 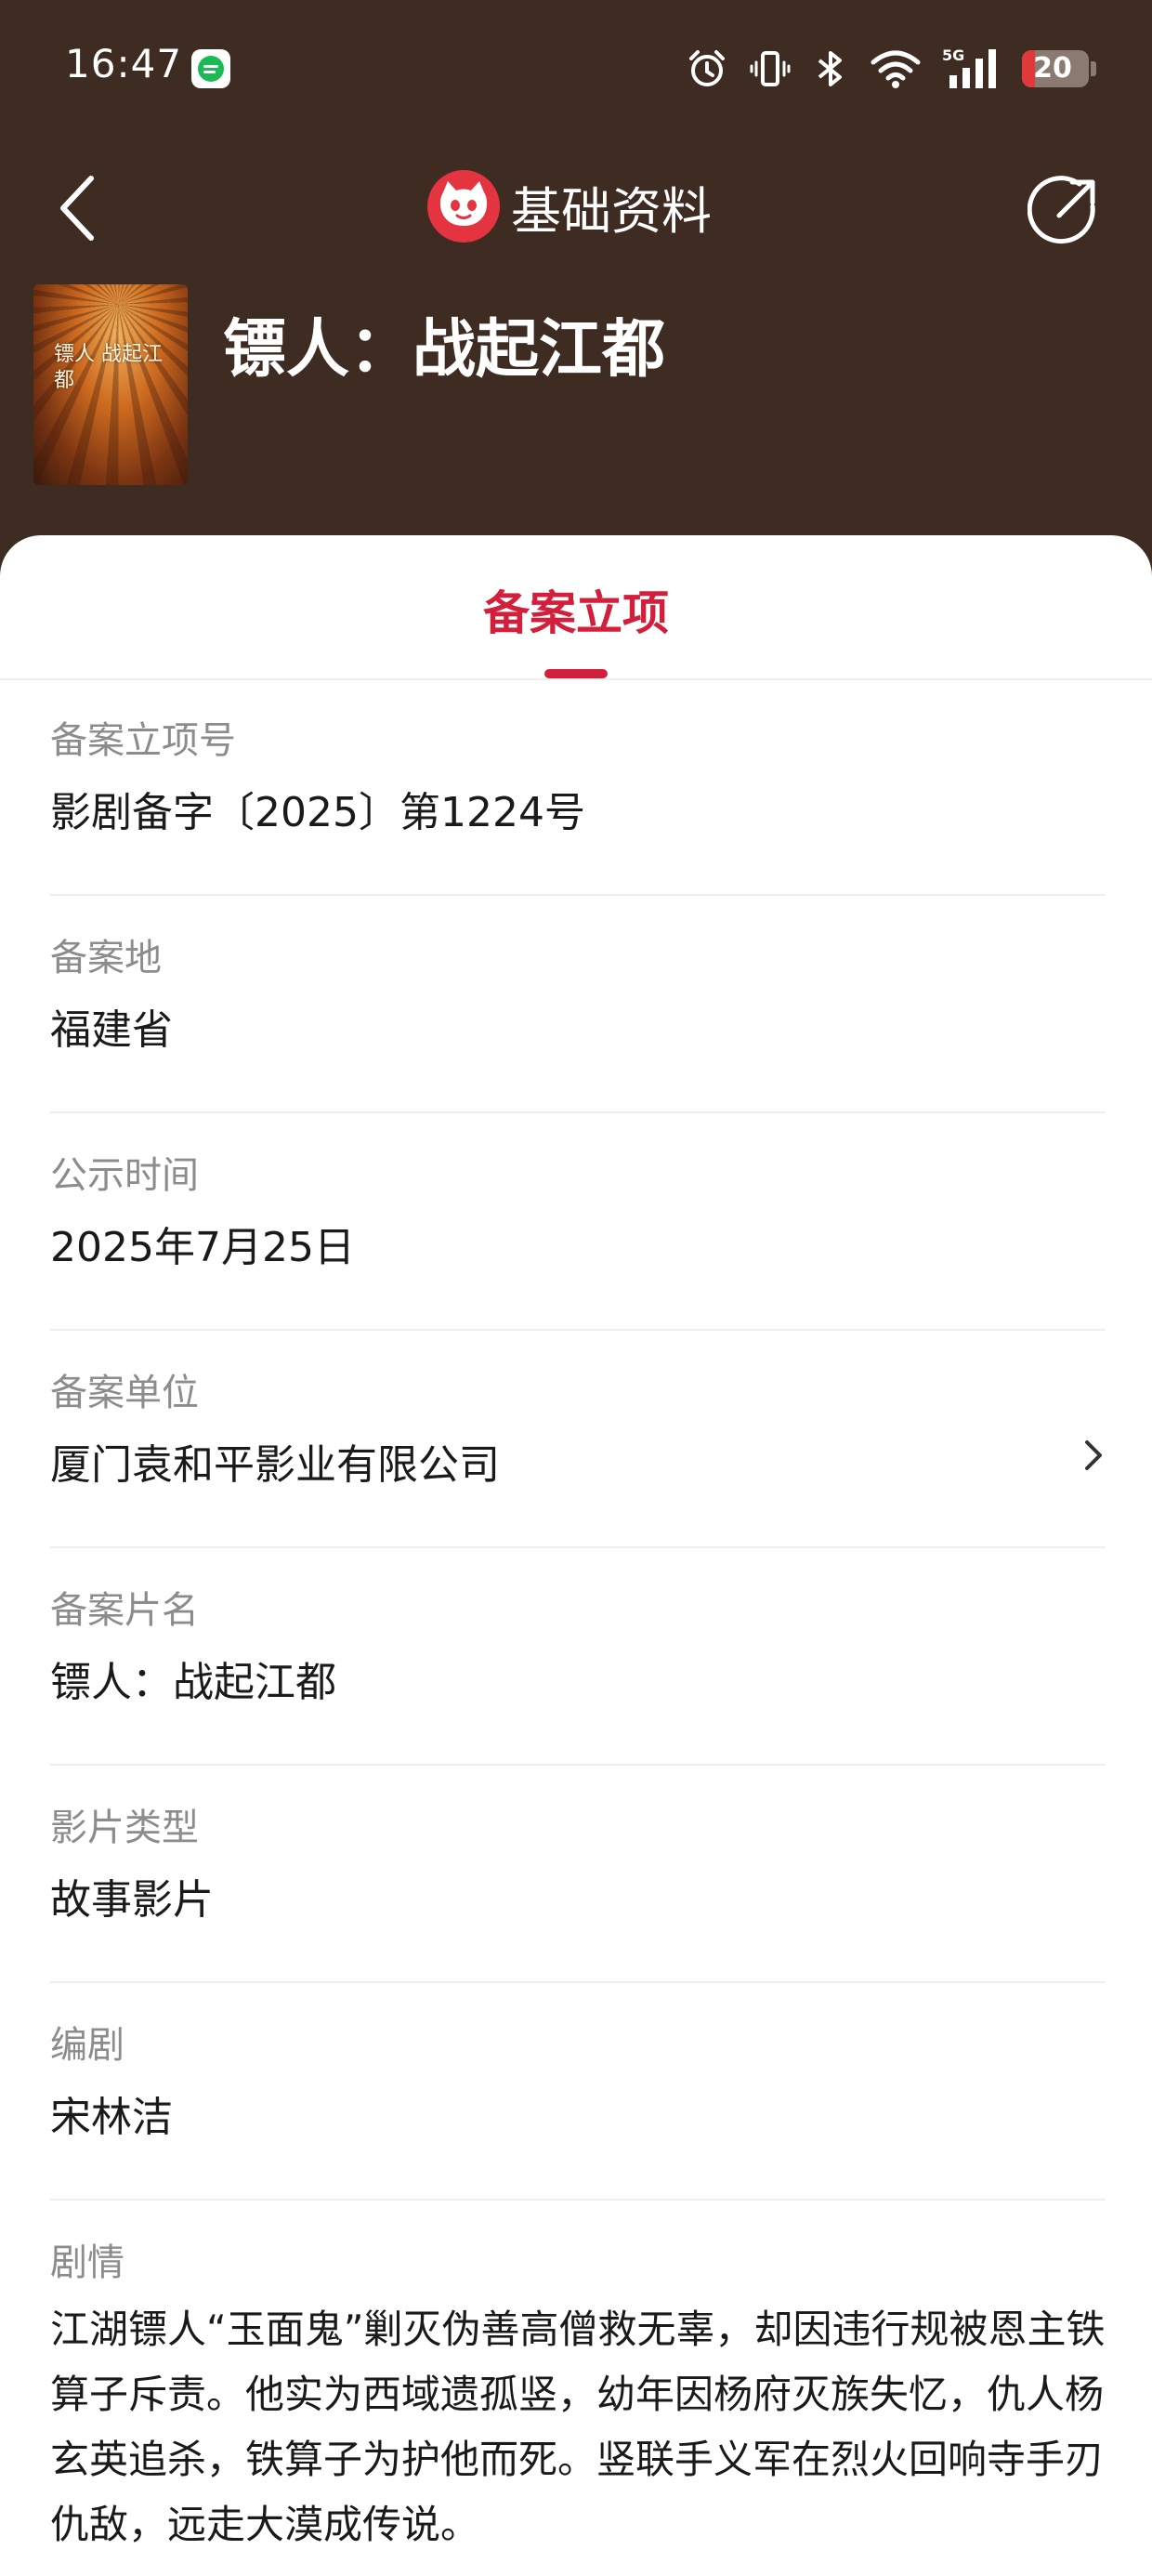 I want to click on field-filing-company: 备案单位 厦门袁和平影业有限公司, so click(x=578, y=1439).